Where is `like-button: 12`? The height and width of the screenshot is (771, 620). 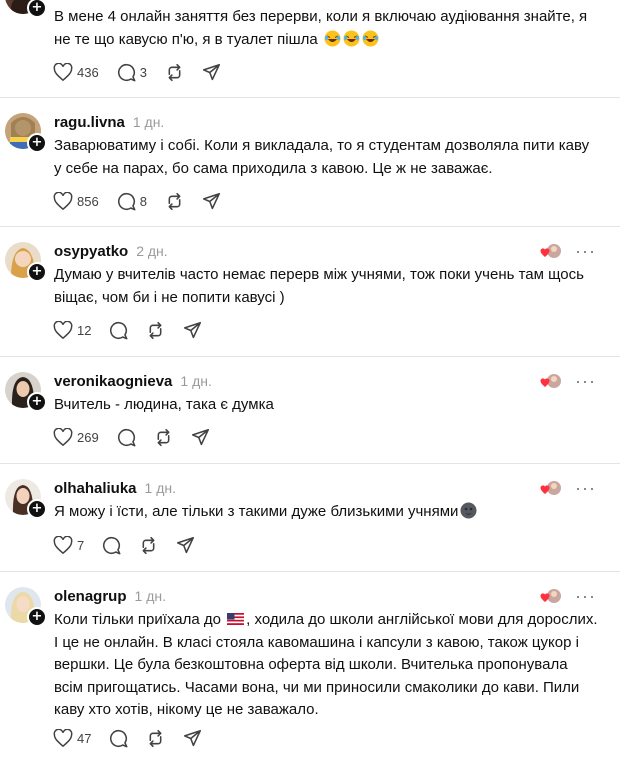 like-button: 12 is located at coordinates (72, 330).